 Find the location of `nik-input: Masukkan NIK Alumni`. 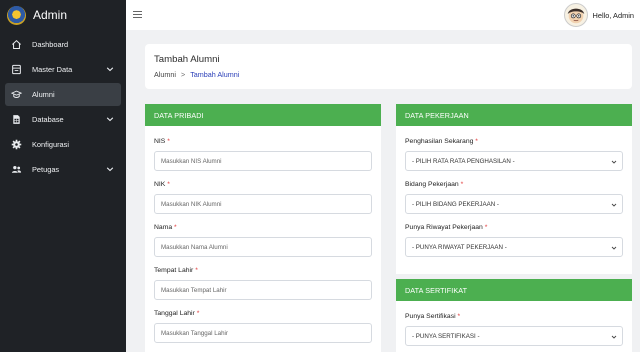

nik-input: Masukkan NIK Alumni is located at coordinates (263, 204).